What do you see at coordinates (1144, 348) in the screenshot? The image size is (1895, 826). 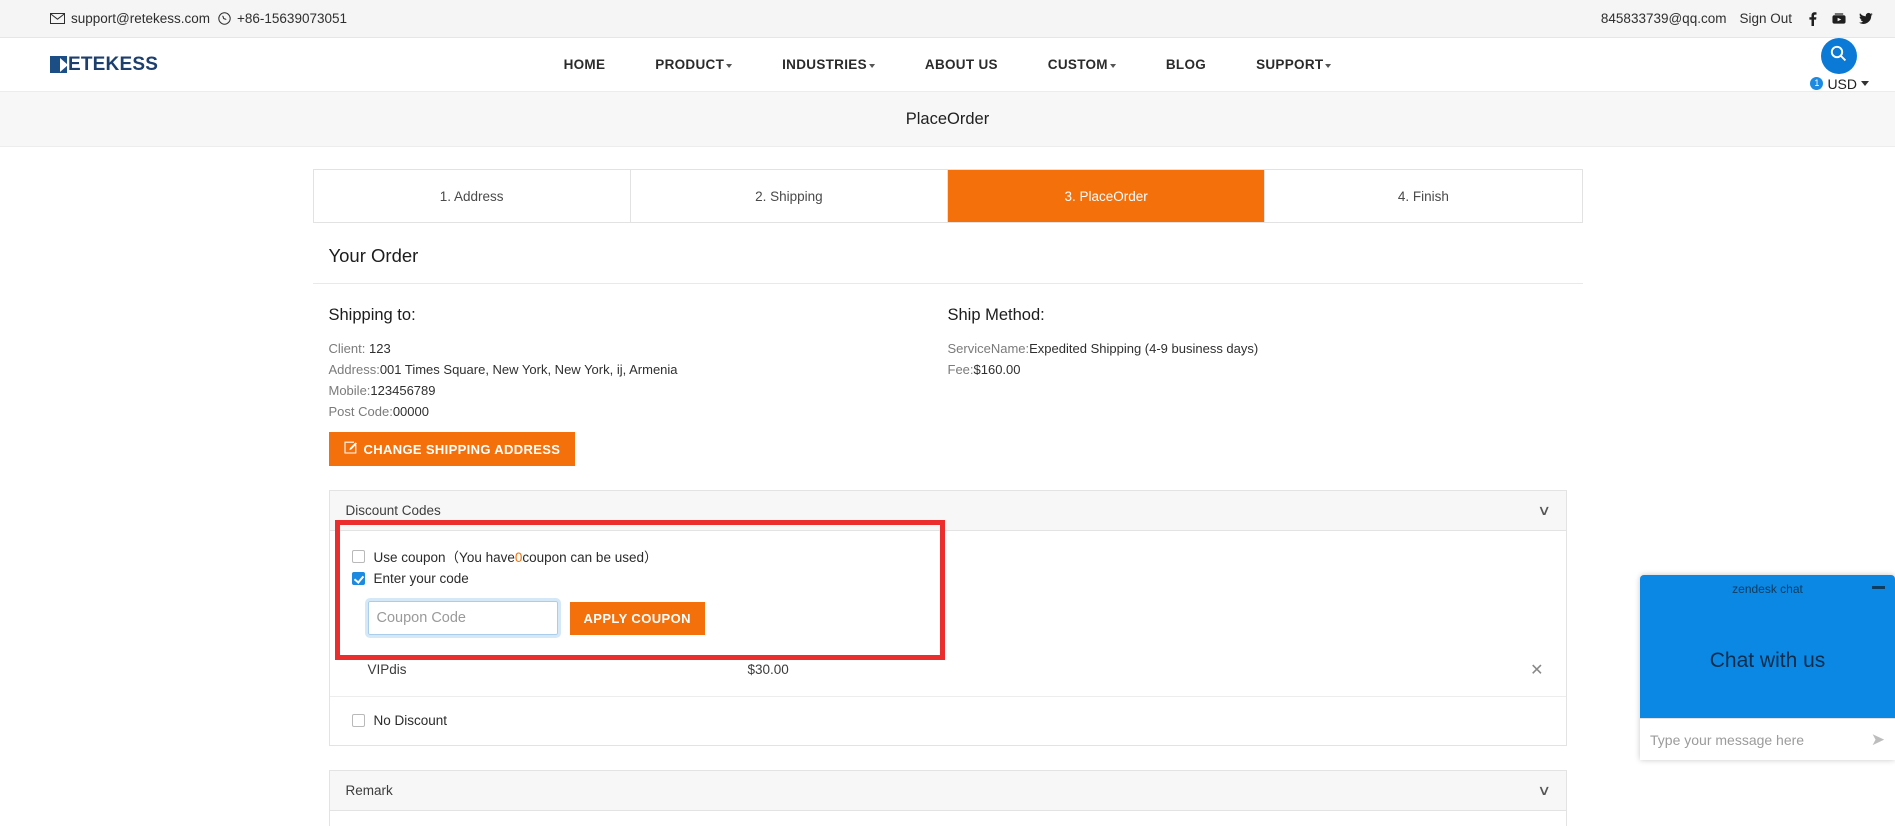 I see `service-name-value: Expedited Shipping (4-9 business days)` at bounding box center [1144, 348].